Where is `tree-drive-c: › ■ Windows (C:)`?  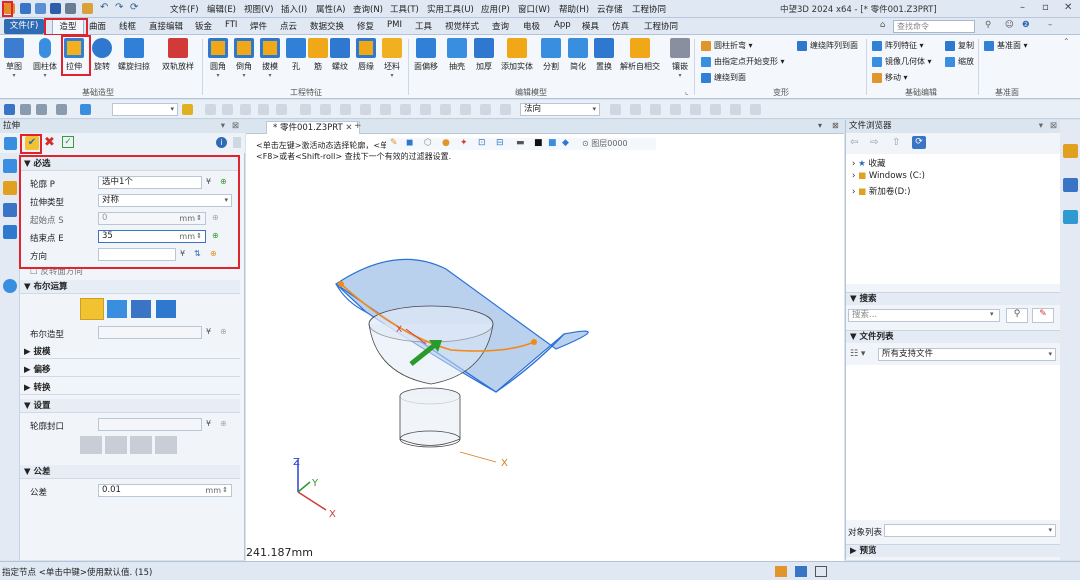
tree-drive-c: › ■ Windows (C:) is located at coordinates (888, 176).